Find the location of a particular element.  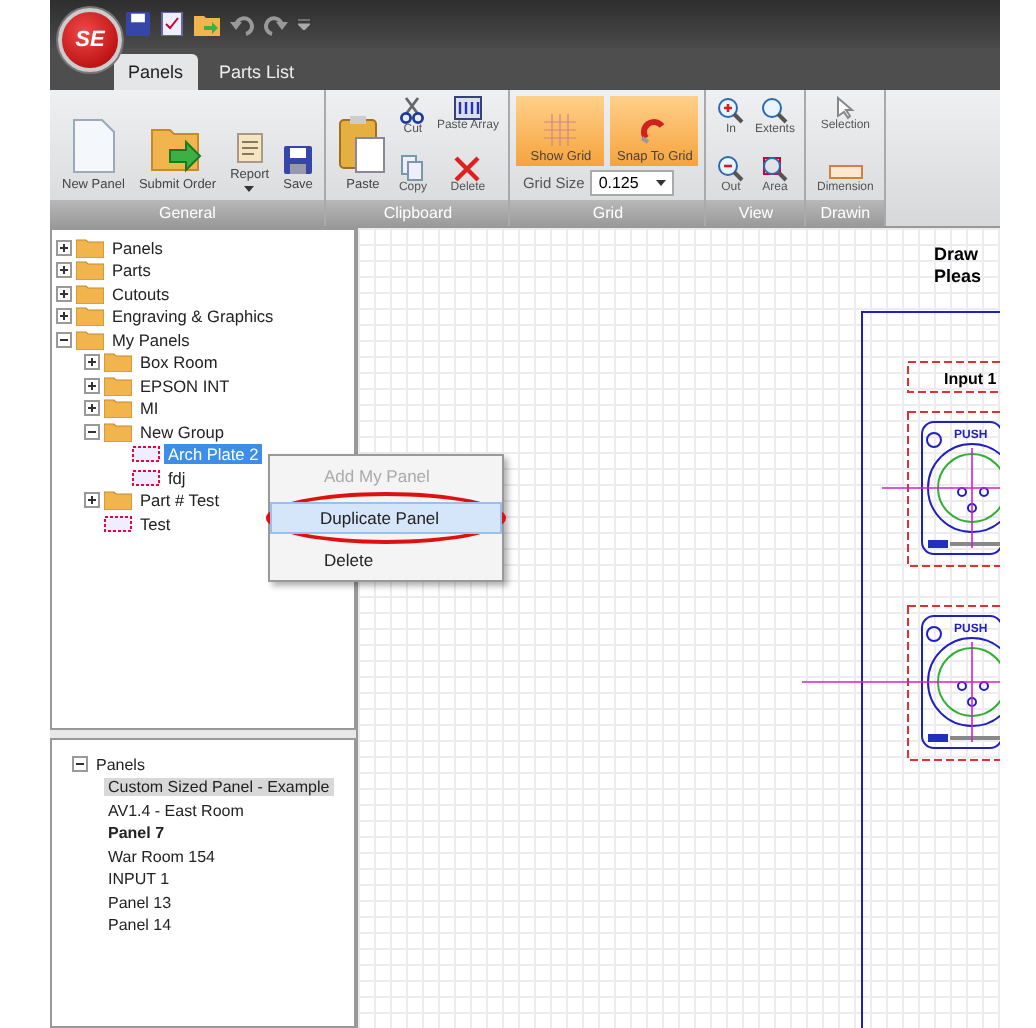

ribbon-tab: Parts List is located at coordinates (257, 72).